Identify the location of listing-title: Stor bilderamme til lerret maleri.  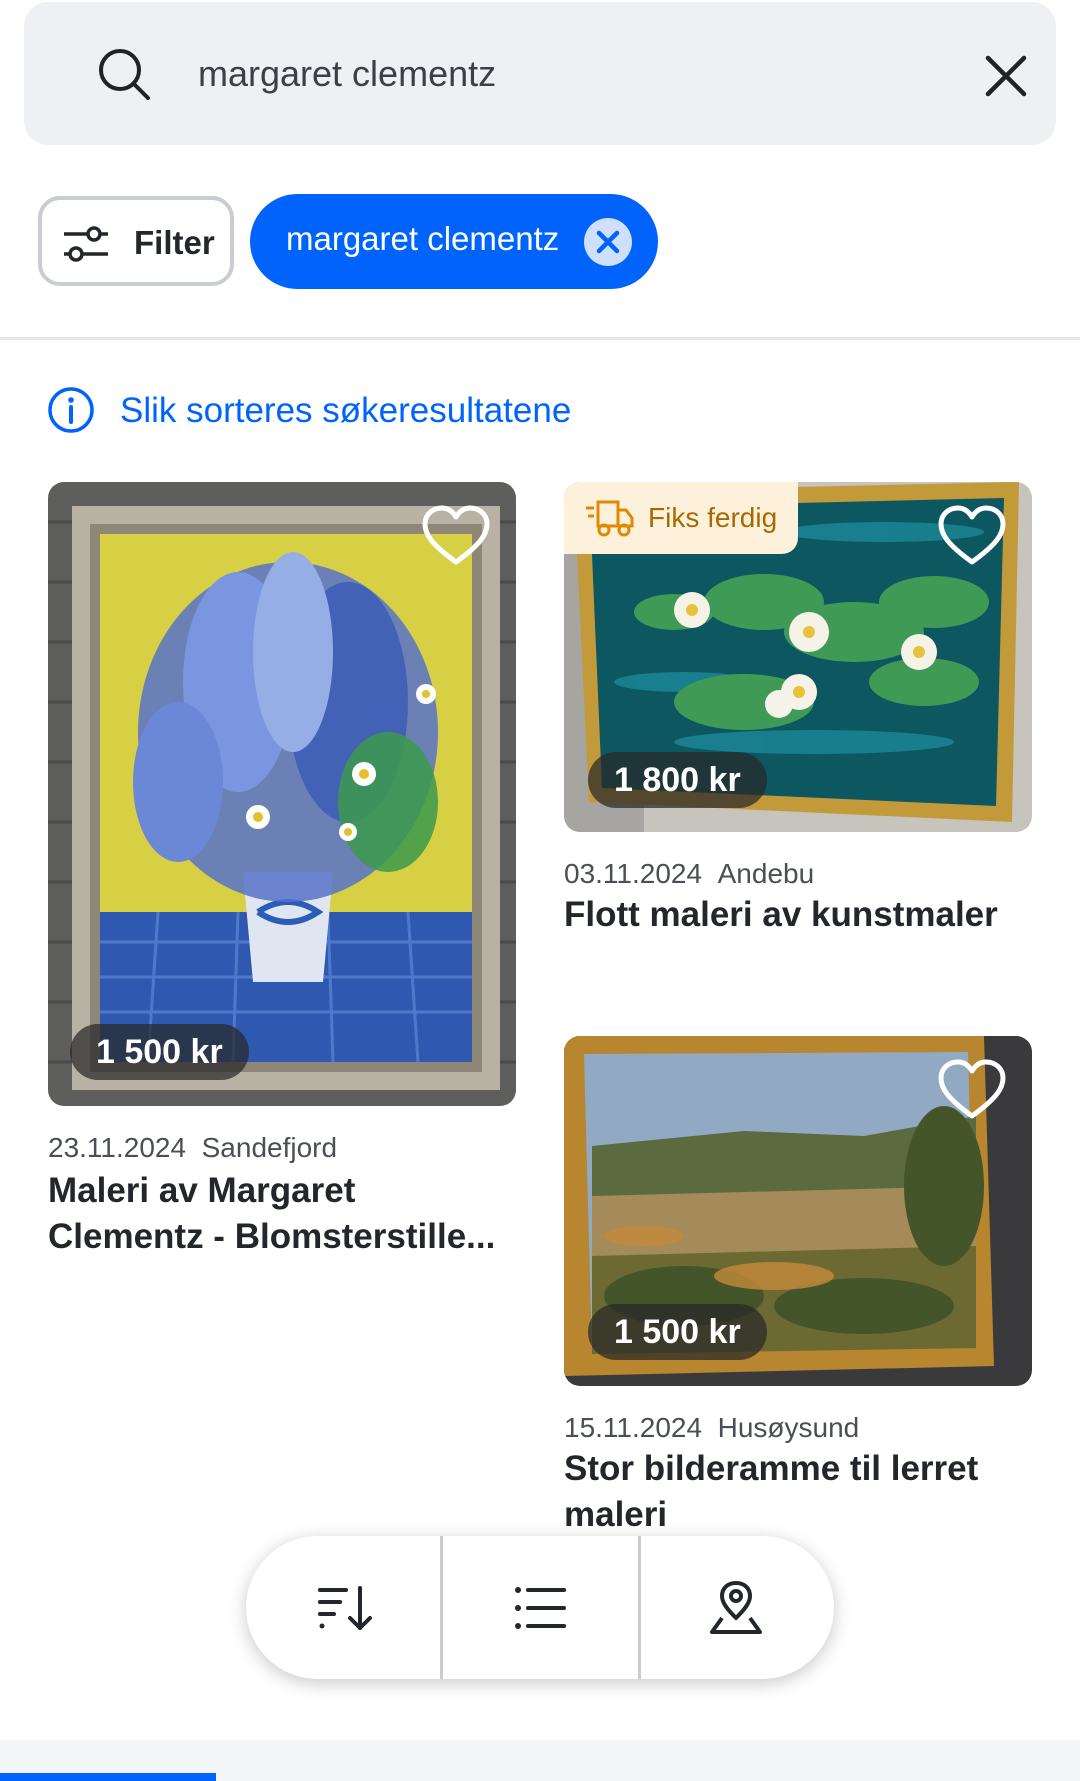
(798, 1492).